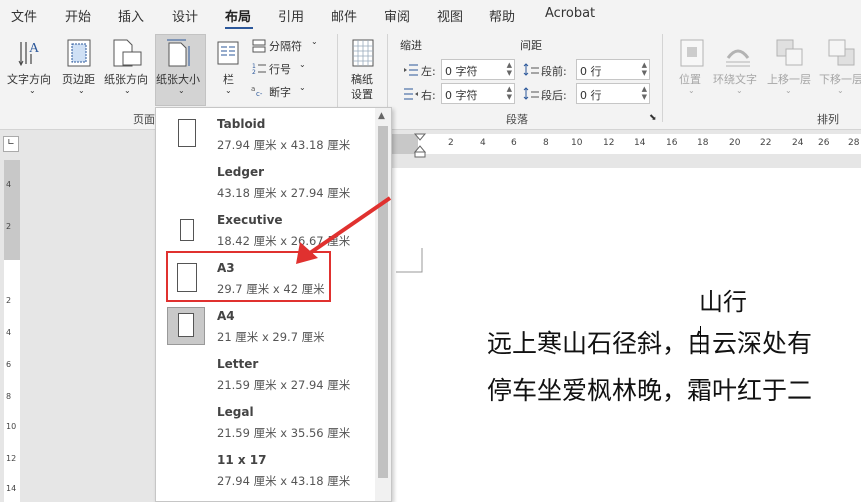  I want to click on ruler-tick: 4, so click(483, 143).